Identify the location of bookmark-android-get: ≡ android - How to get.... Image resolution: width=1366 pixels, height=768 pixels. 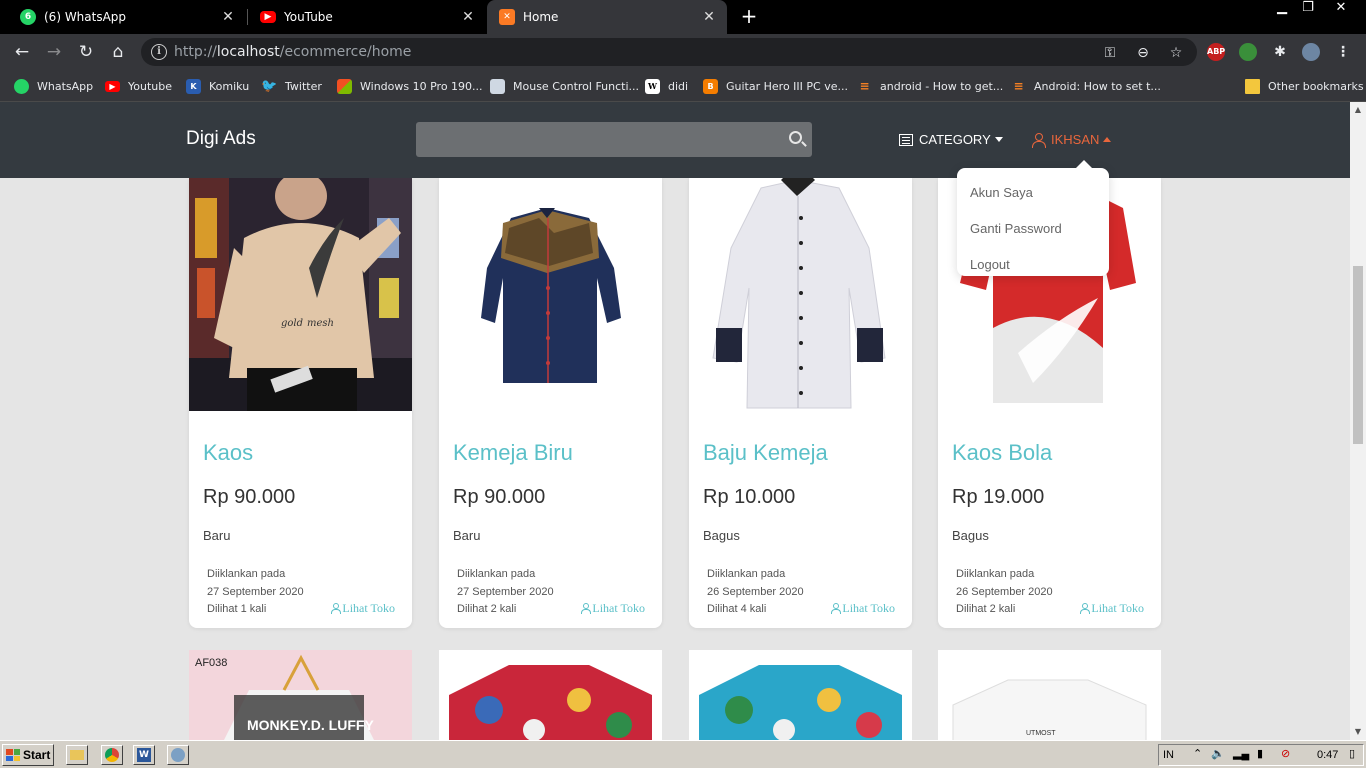
(930, 86).